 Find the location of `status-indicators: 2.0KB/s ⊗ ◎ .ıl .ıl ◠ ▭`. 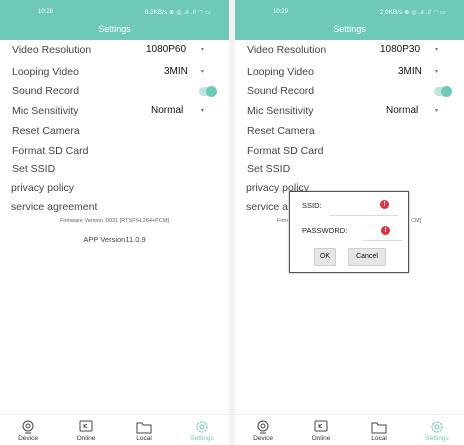

status-indicators: 2.0KB/s ⊗ ◎ .ıl .ıl ◠ ▭ is located at coordinates (412, 13).